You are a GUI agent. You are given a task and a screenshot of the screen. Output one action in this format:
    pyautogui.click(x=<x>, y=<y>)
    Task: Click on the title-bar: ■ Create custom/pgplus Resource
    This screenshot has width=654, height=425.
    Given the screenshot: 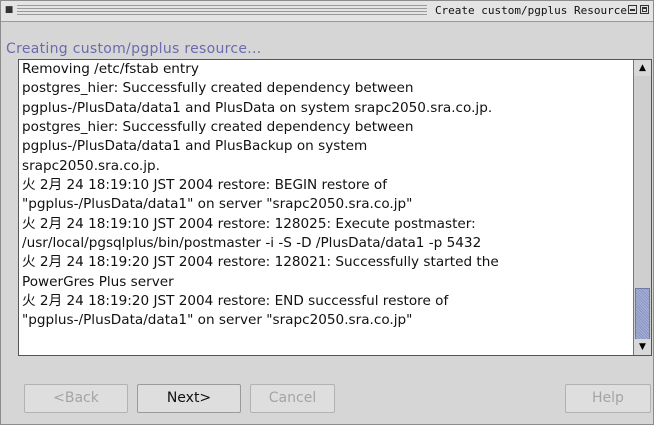 What is the action you would take?
    pyautogui.click(x=327, y=11)
    